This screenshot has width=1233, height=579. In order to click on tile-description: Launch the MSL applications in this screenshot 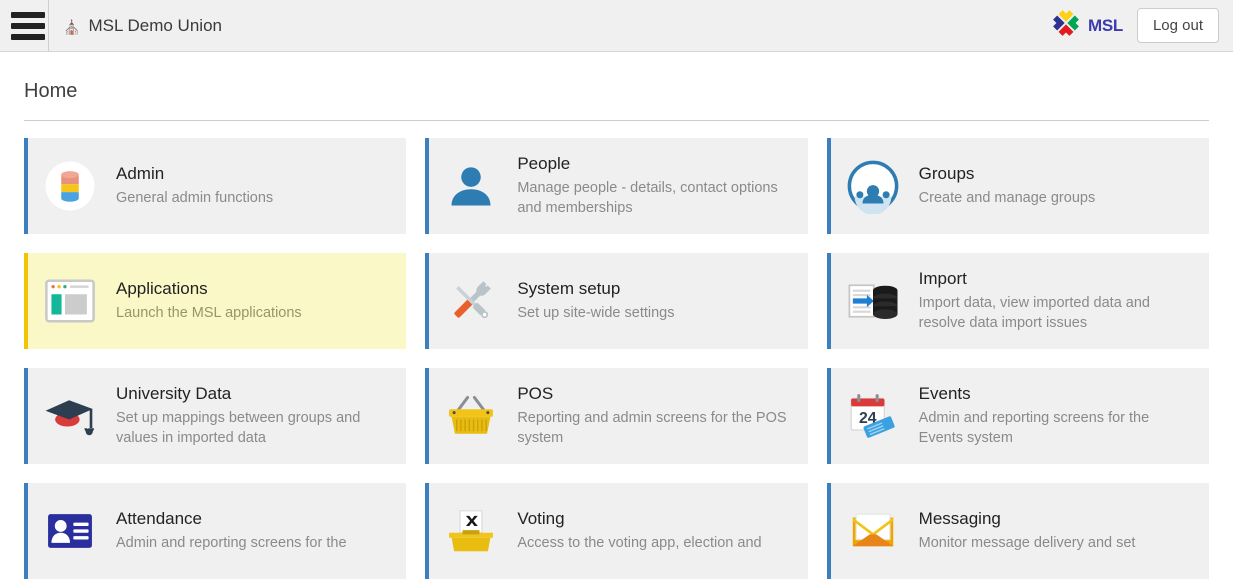, I will do `click(209, 313)`.